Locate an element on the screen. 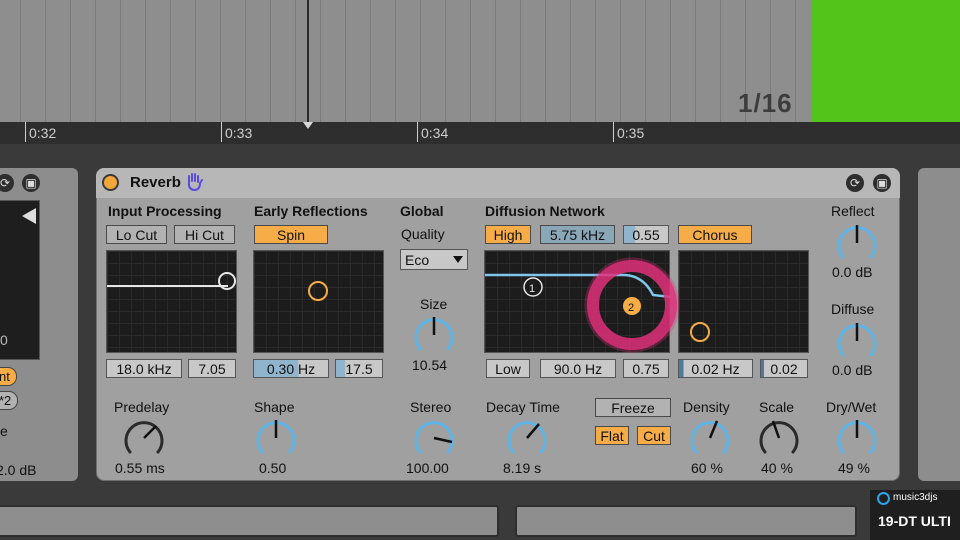  previous-device-value: 2.0 dB is located at coordinates (18, 470).